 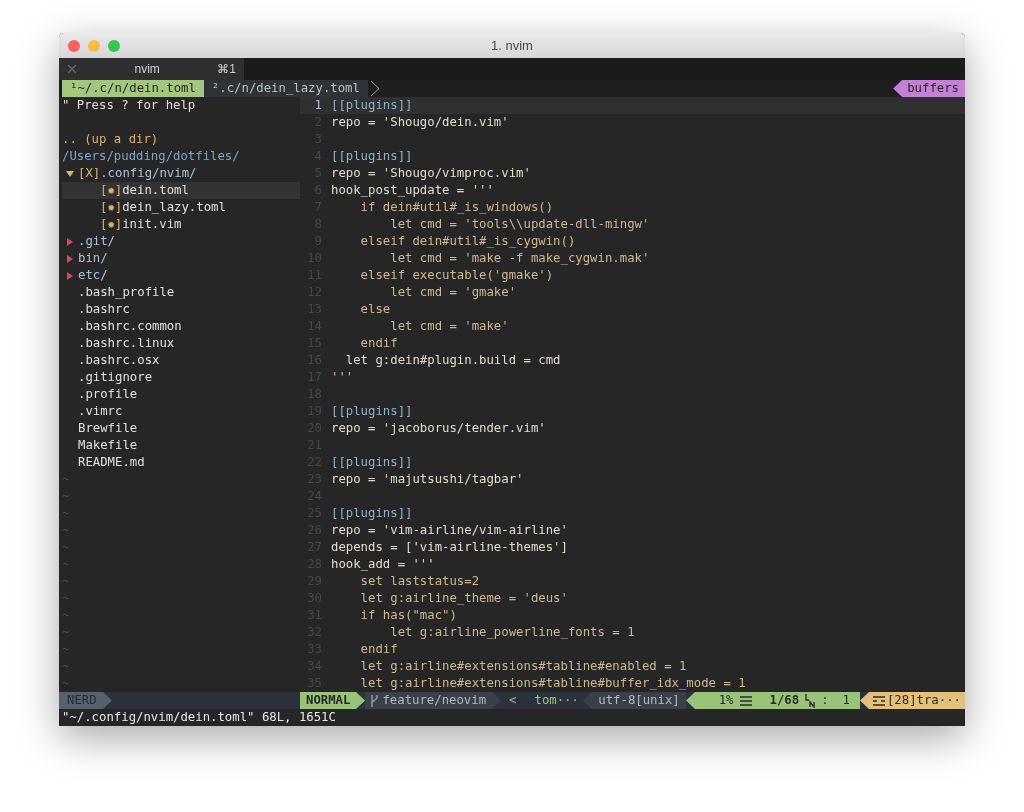 What do you see at coordinates (449, 547) in the screenshot?
I see `code-text: depends = ['vim-airline-themes']` at bounding box center [449, 547].